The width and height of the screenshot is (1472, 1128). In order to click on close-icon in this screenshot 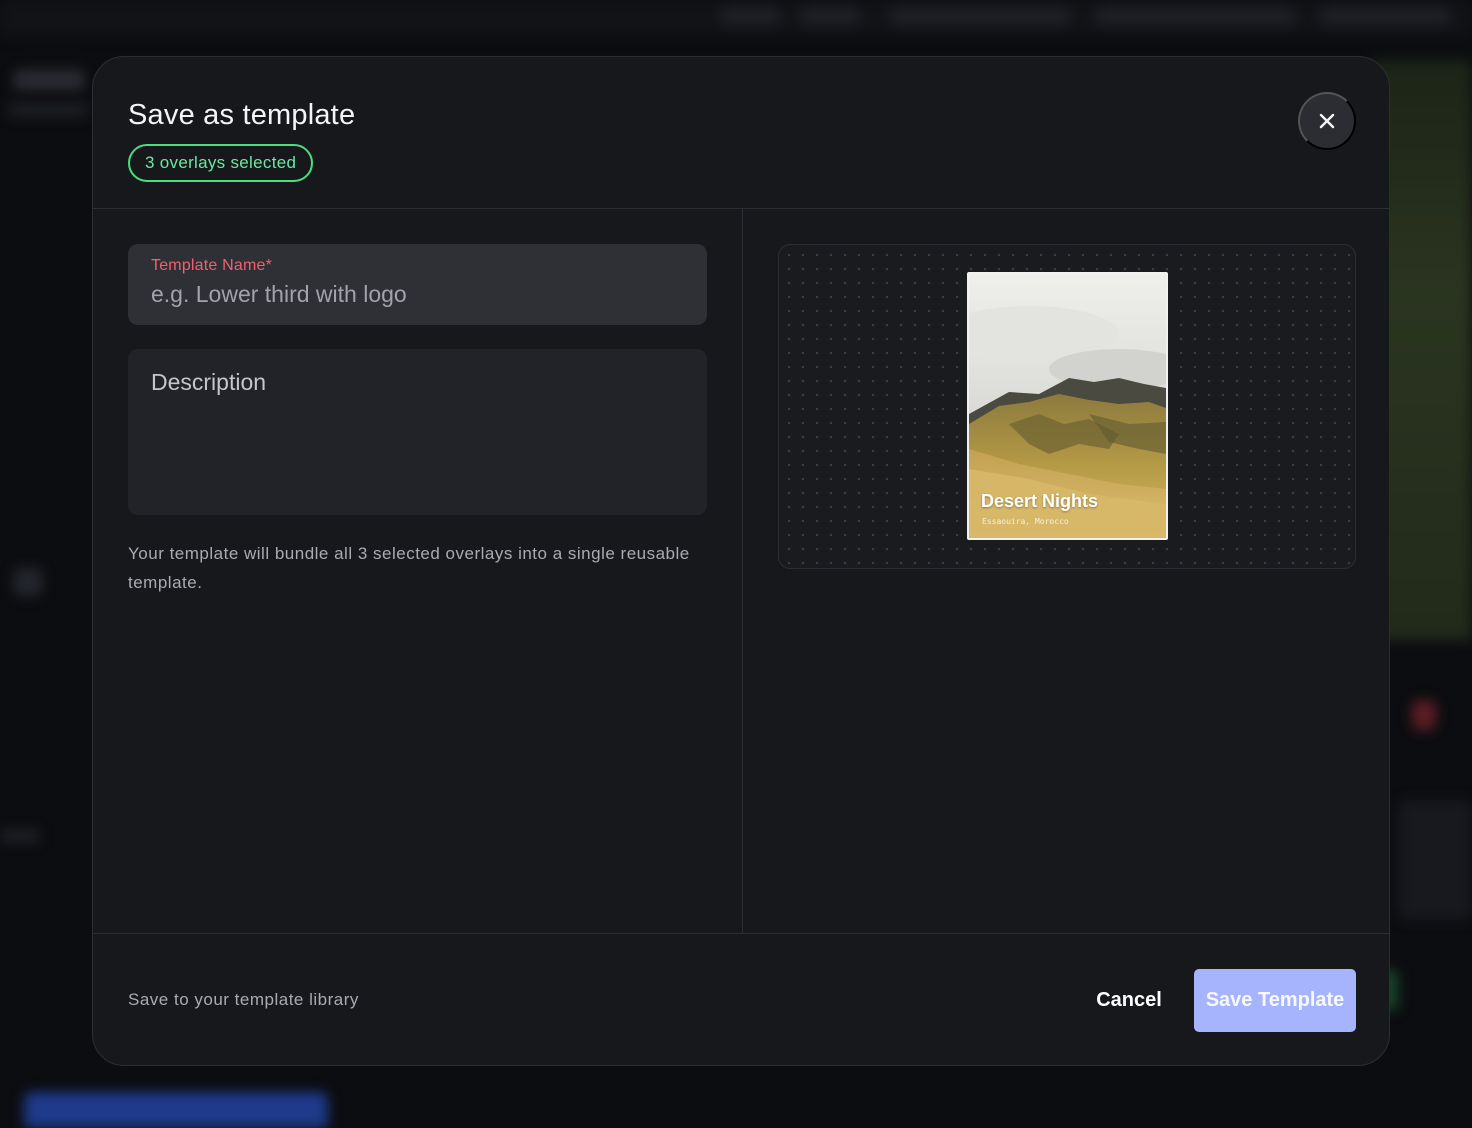, I will do `click(1327, 121)`.